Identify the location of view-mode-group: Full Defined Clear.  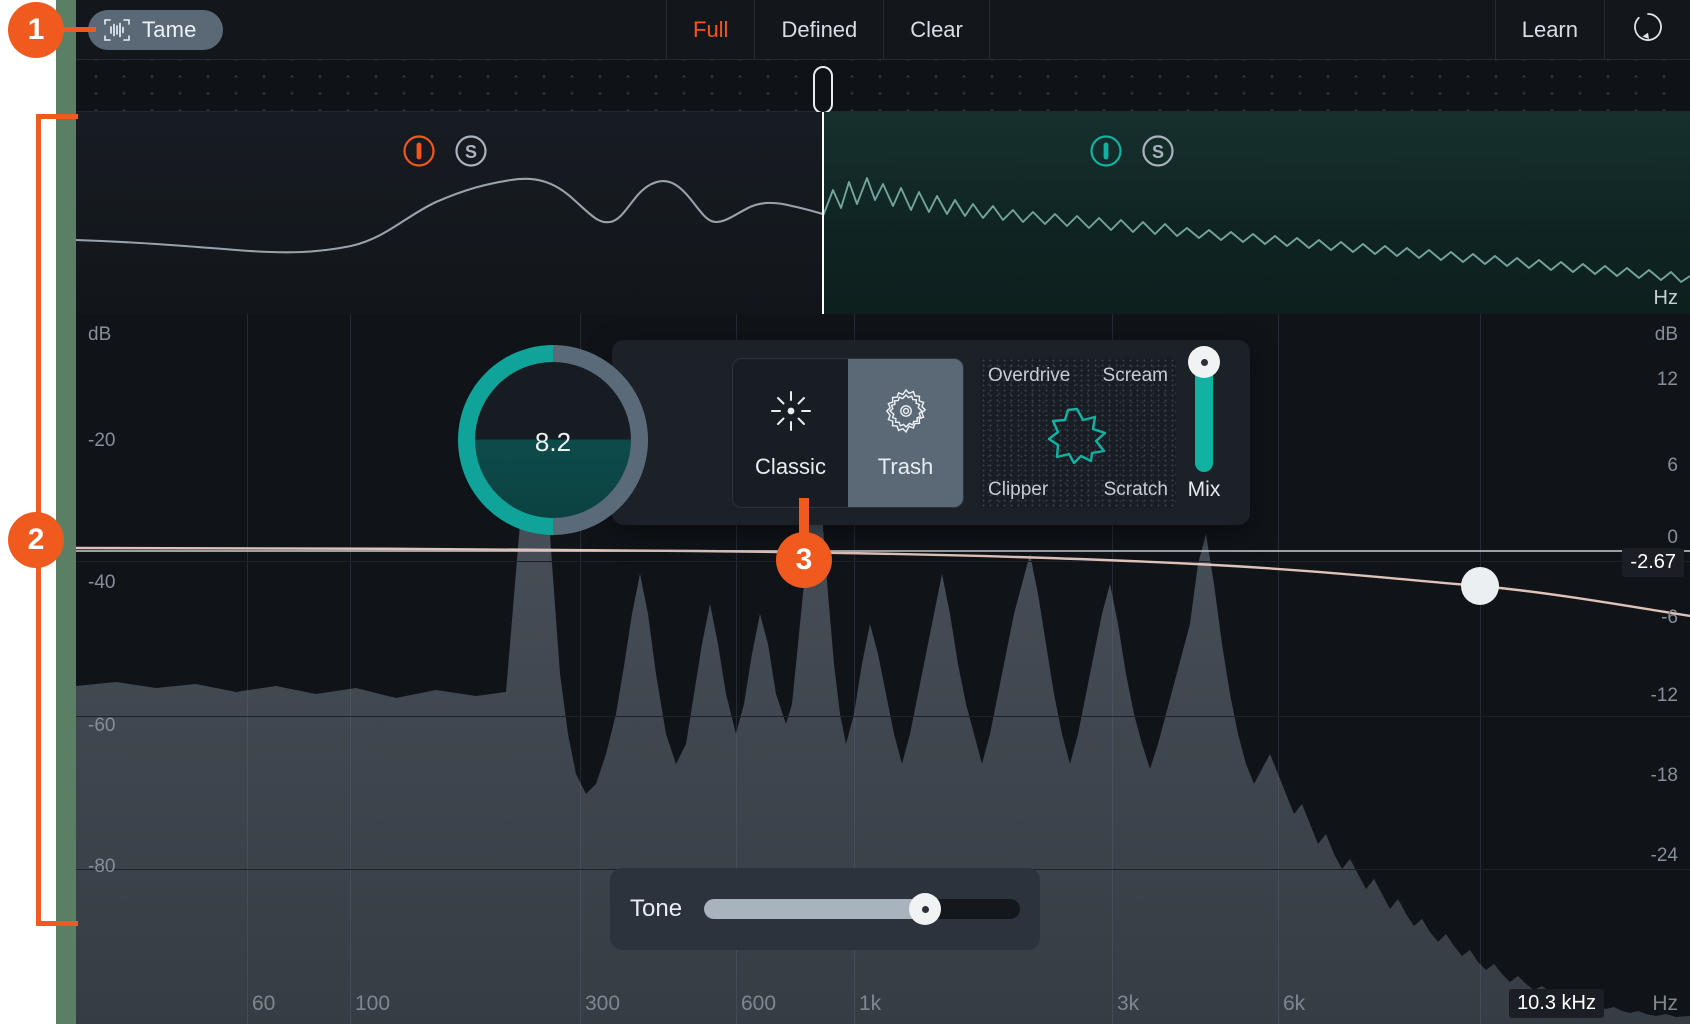
(827, 29).